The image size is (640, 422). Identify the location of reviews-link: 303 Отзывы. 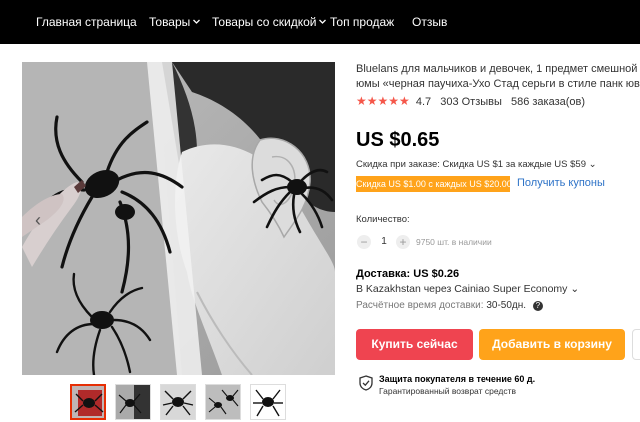
(471, 102).